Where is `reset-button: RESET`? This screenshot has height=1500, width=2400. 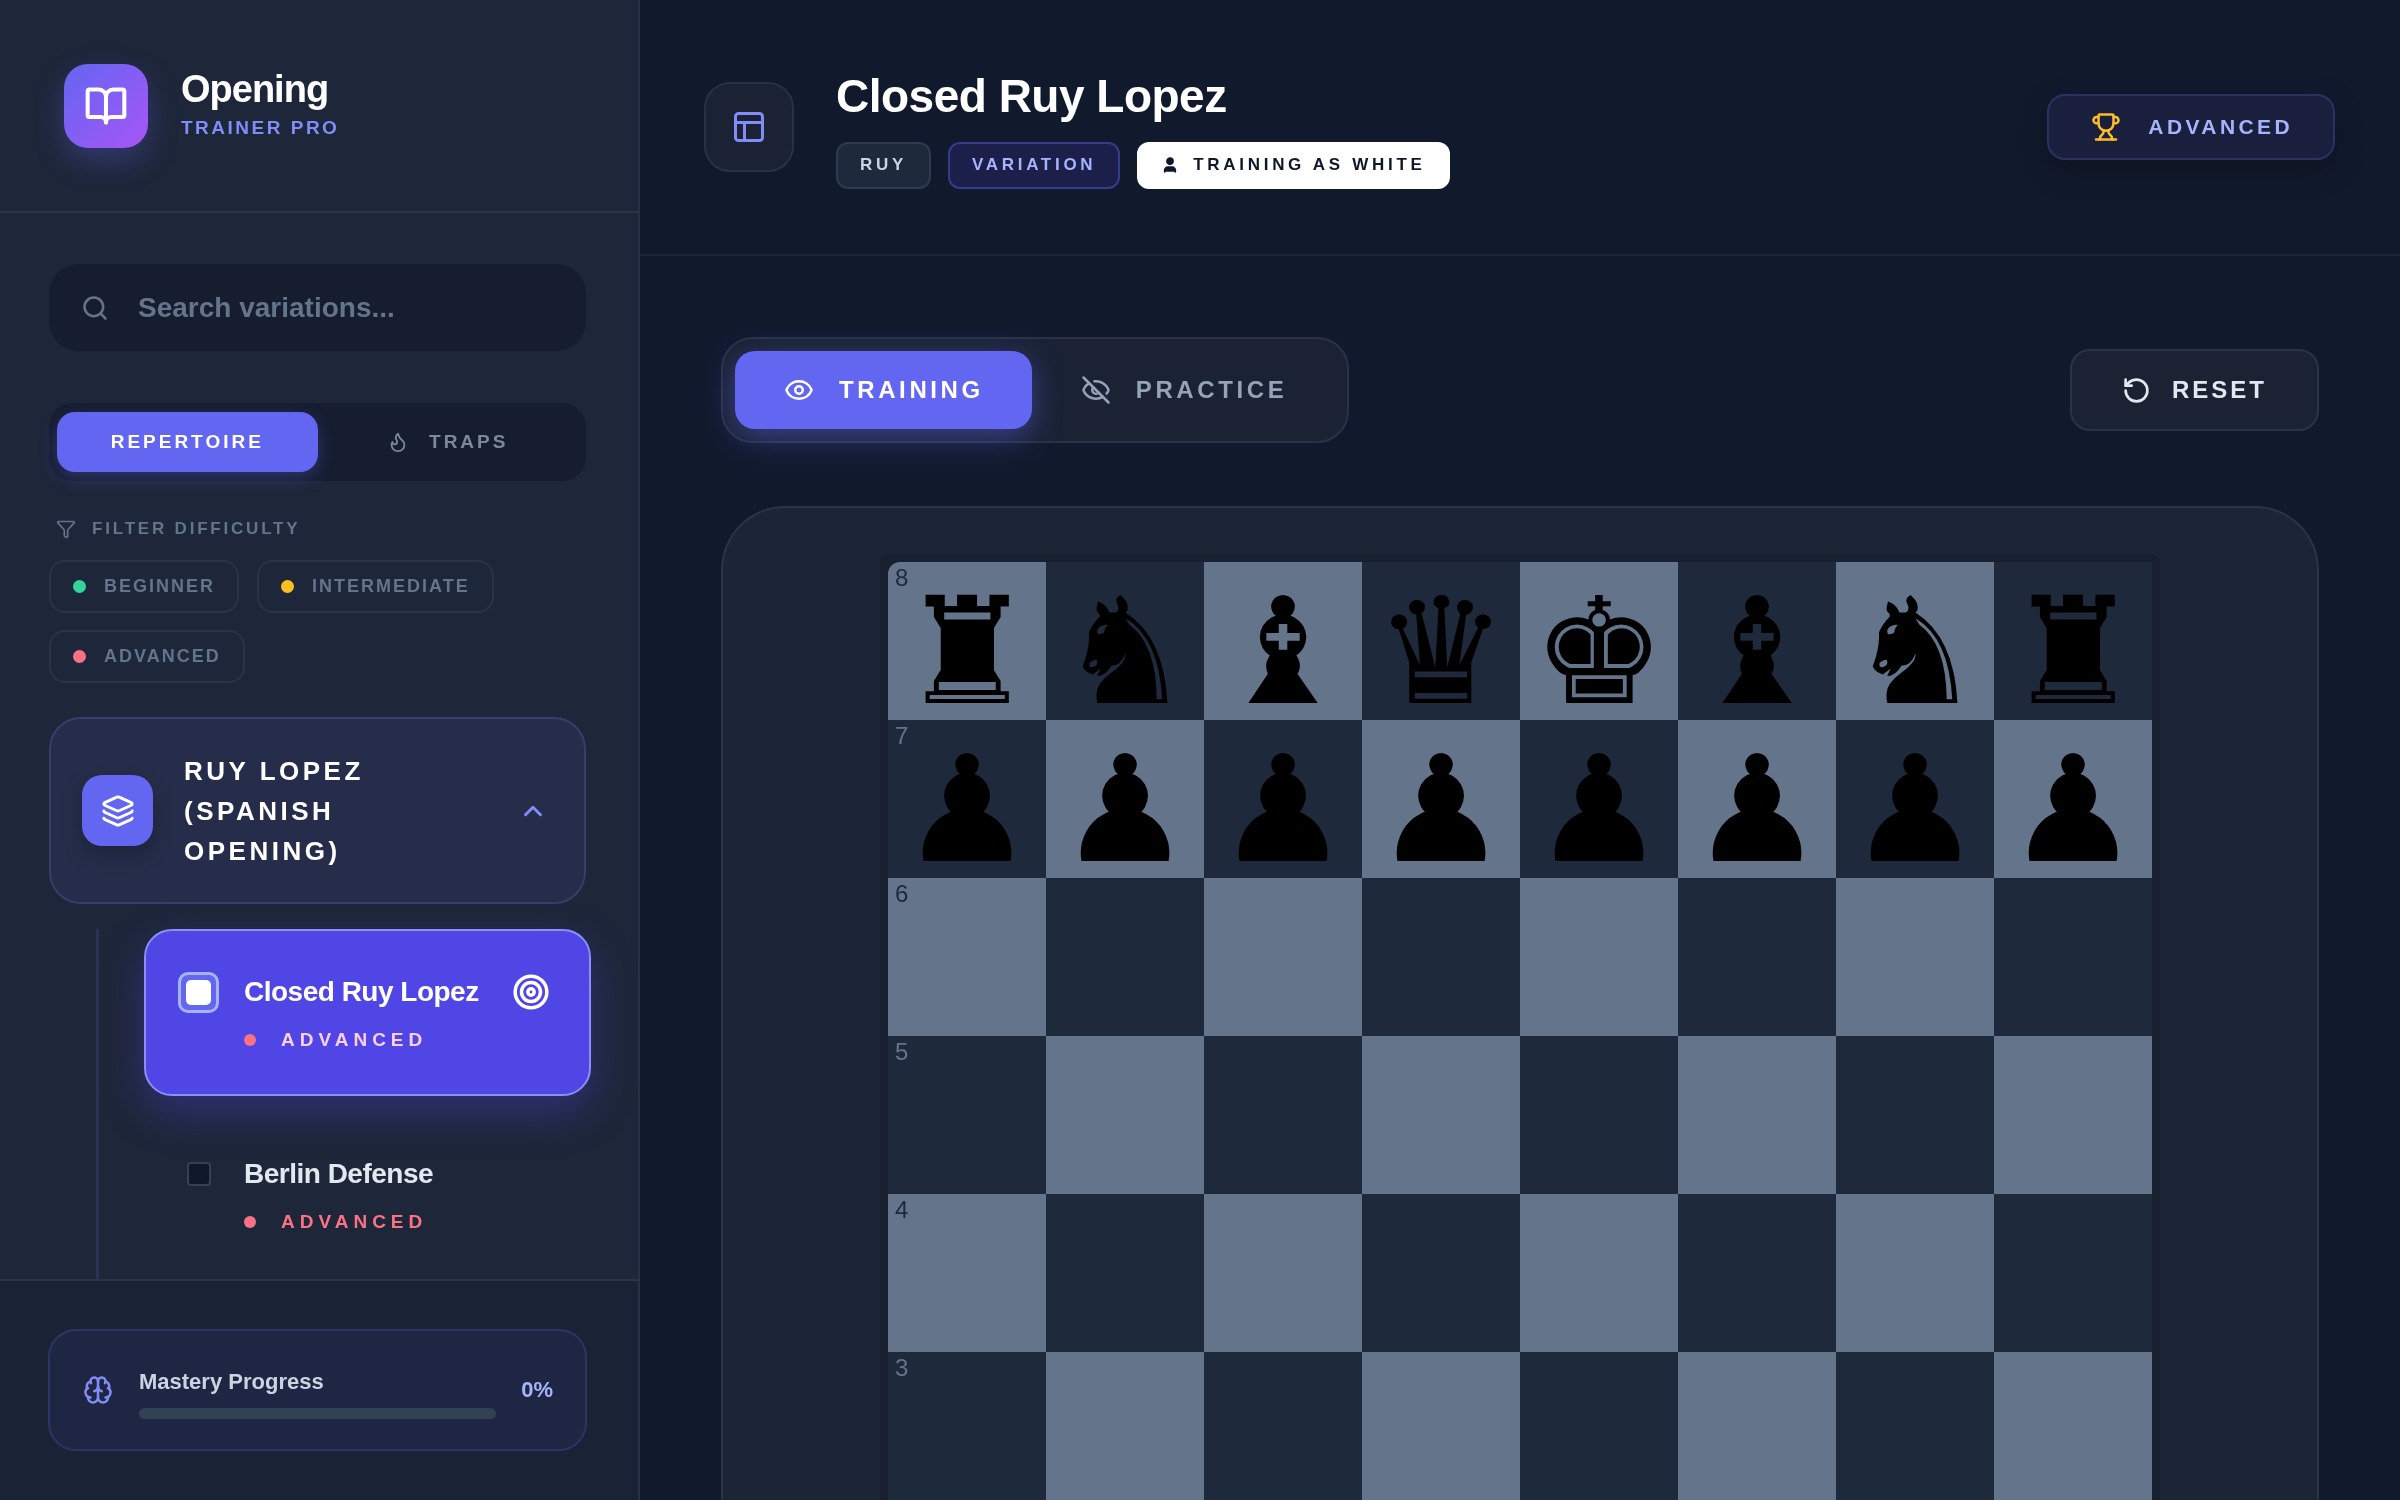
reset-button: RESET is located at coordinates (2194, 390).